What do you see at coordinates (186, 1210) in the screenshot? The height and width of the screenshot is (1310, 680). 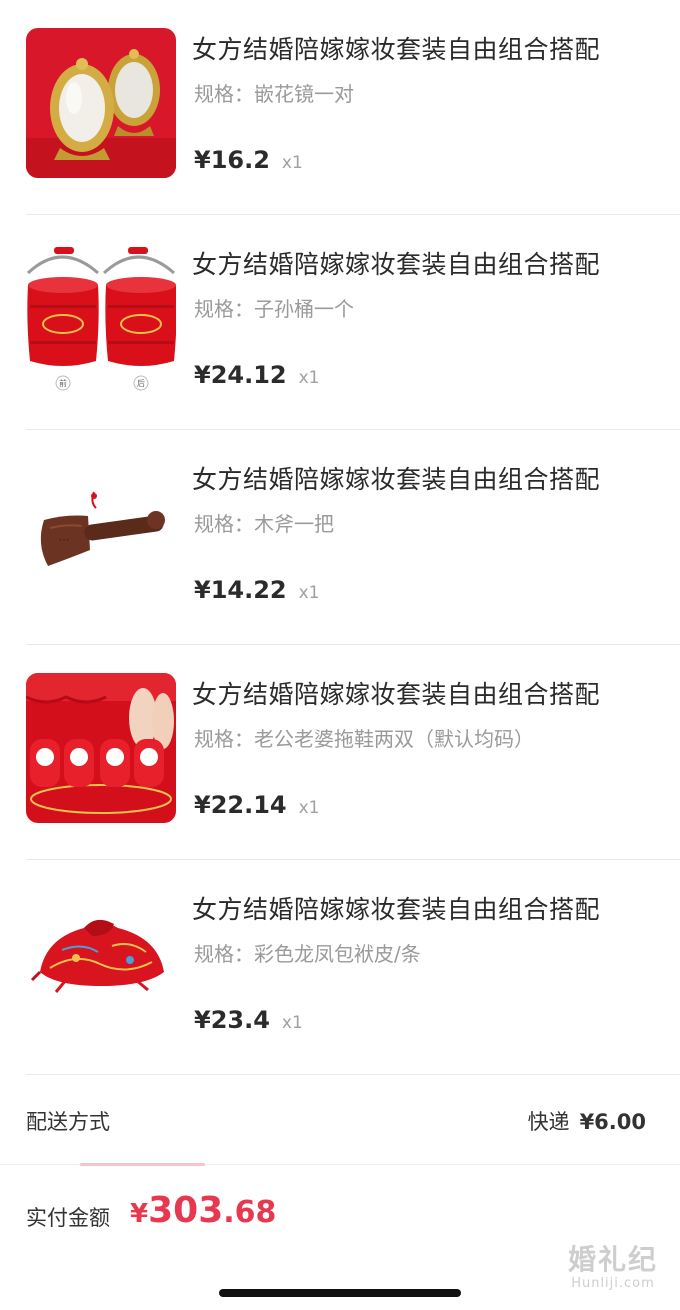 I see `amount-integer: 303` at bounding box center [186, 1210].